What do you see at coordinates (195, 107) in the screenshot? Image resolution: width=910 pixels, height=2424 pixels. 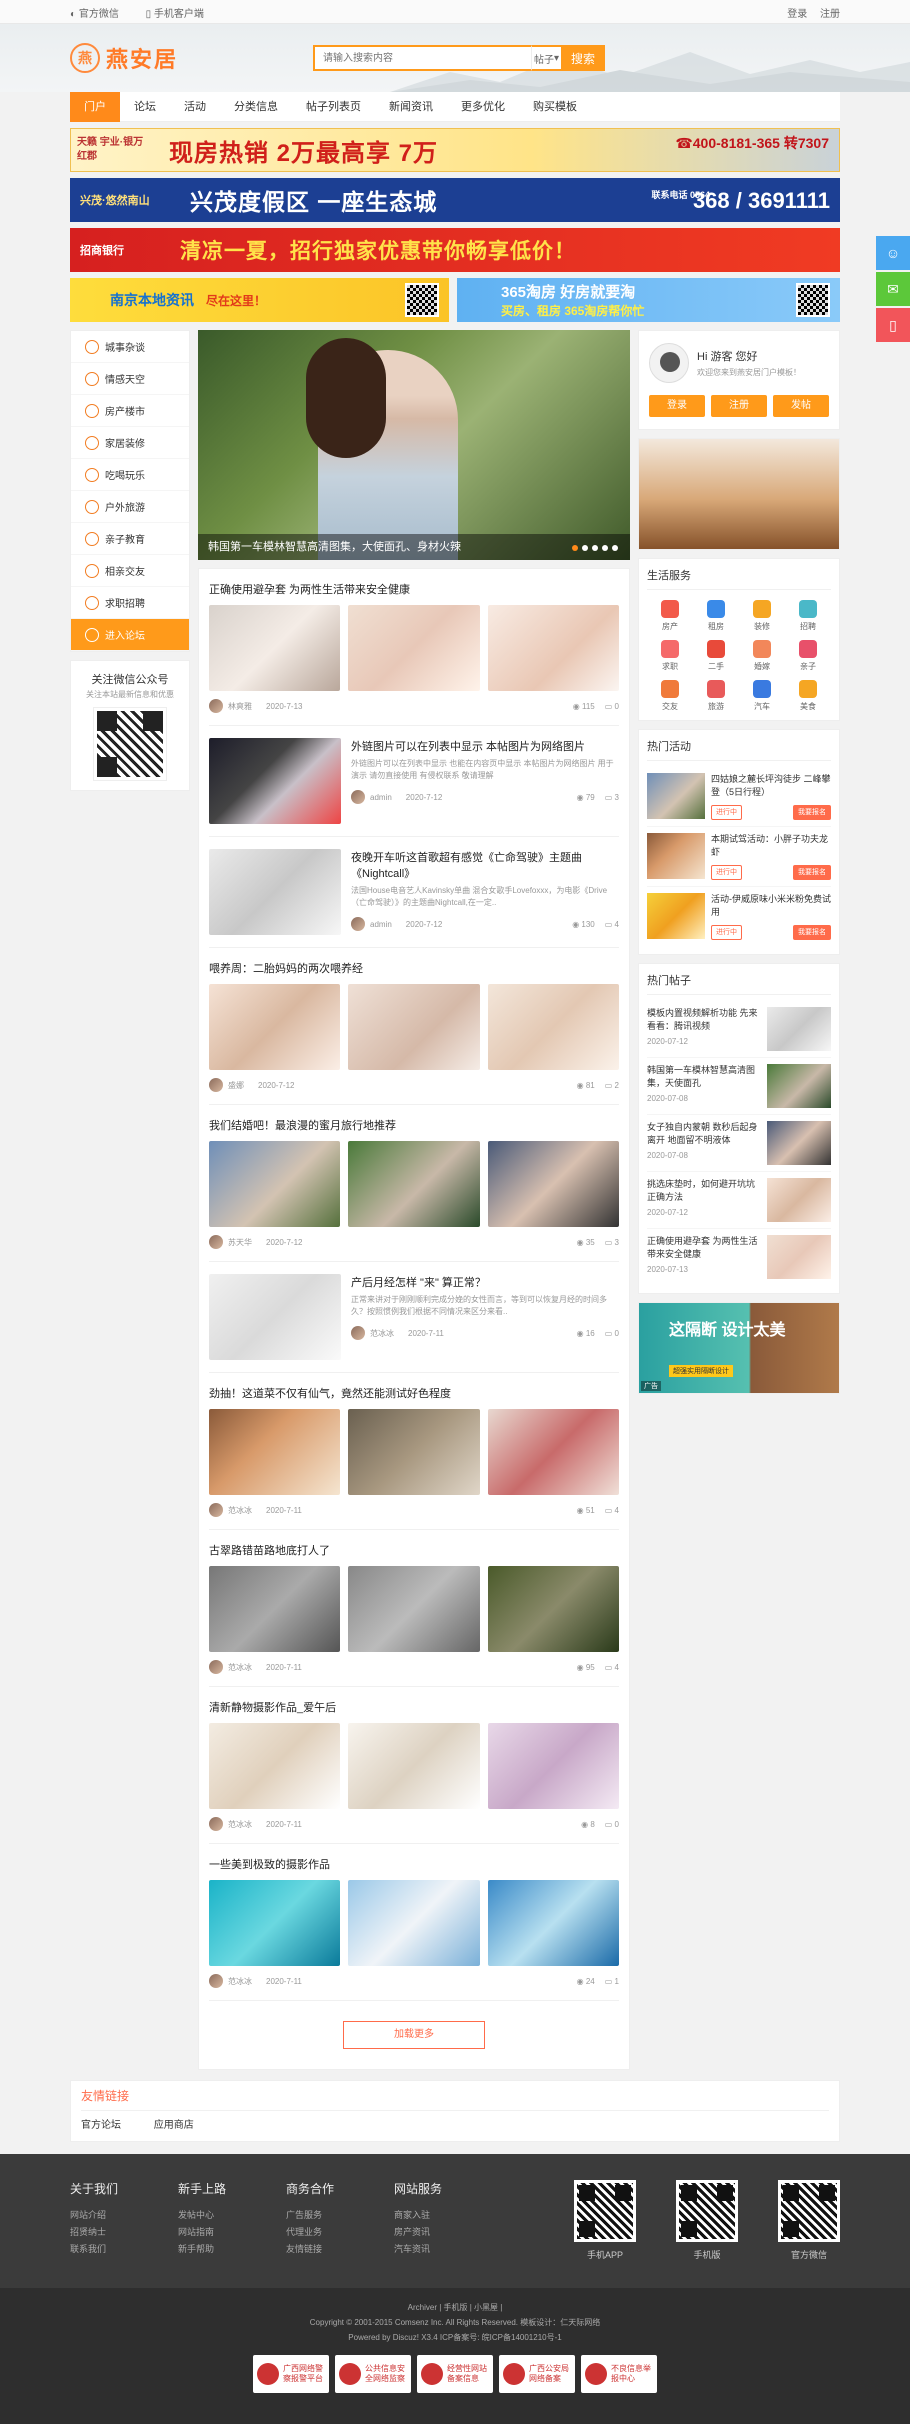 I see `nav-item-activity: 活动` at bounding box center [195, 107].